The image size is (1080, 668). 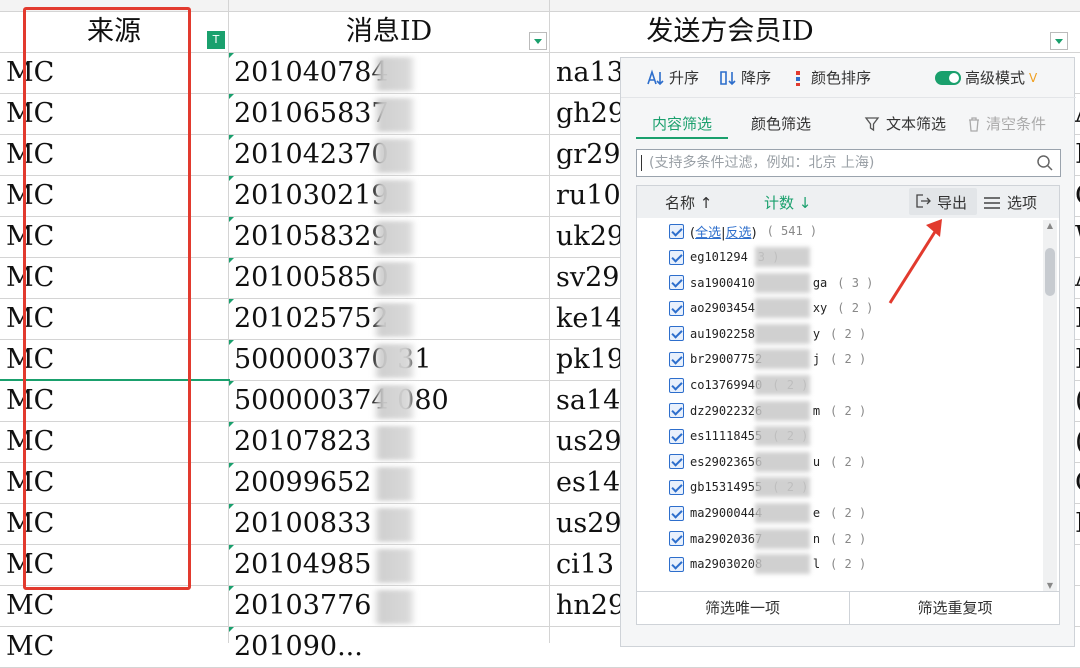 I want to click on list-scrollbar: ▲ ▼, so click(x=1050, y=406).